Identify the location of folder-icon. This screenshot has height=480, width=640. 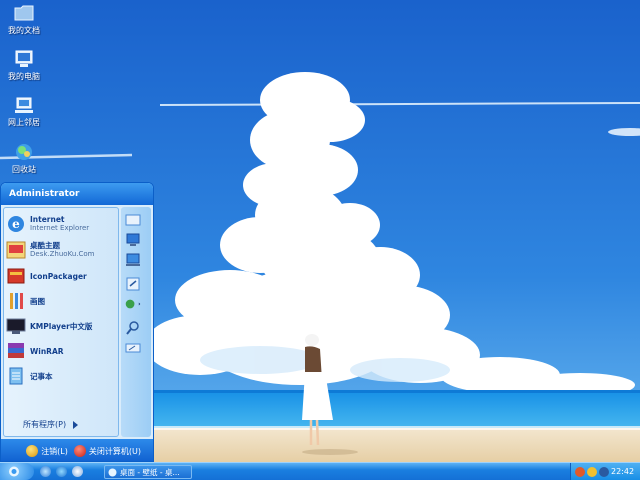
(24, 13).